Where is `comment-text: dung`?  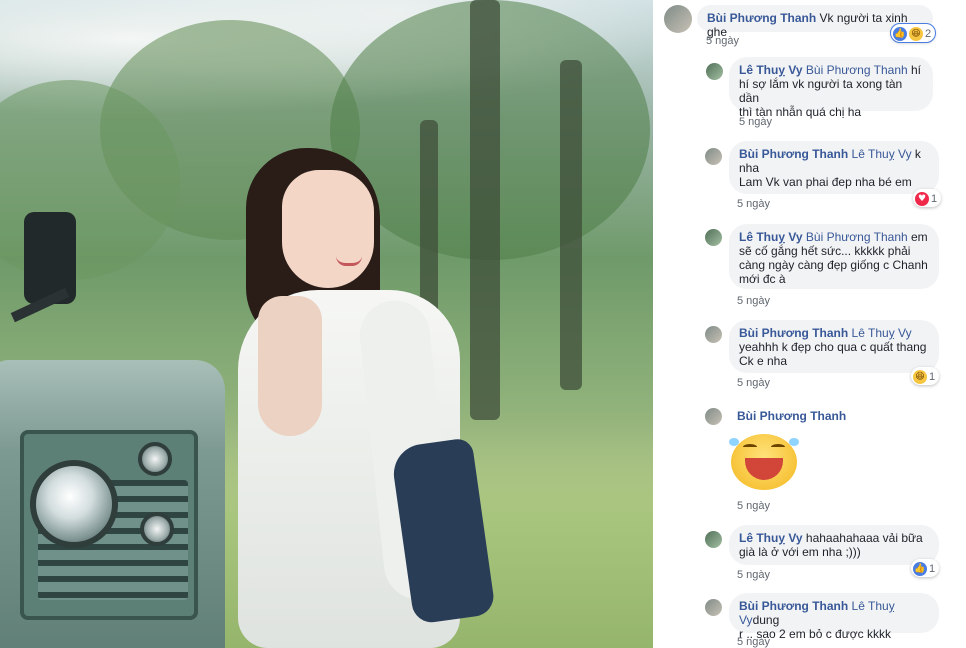 comment-text: dung is located at coordinates (766, 620).